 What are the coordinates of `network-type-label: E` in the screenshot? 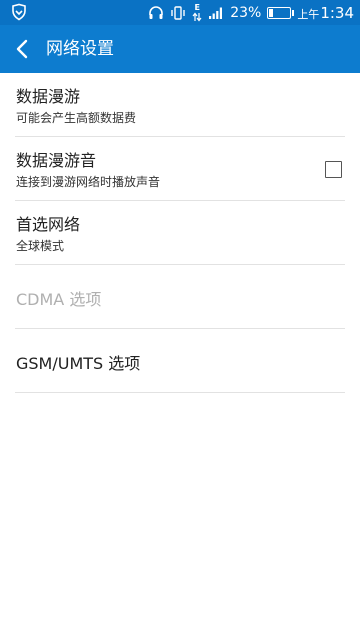 It's located at (197, 7).